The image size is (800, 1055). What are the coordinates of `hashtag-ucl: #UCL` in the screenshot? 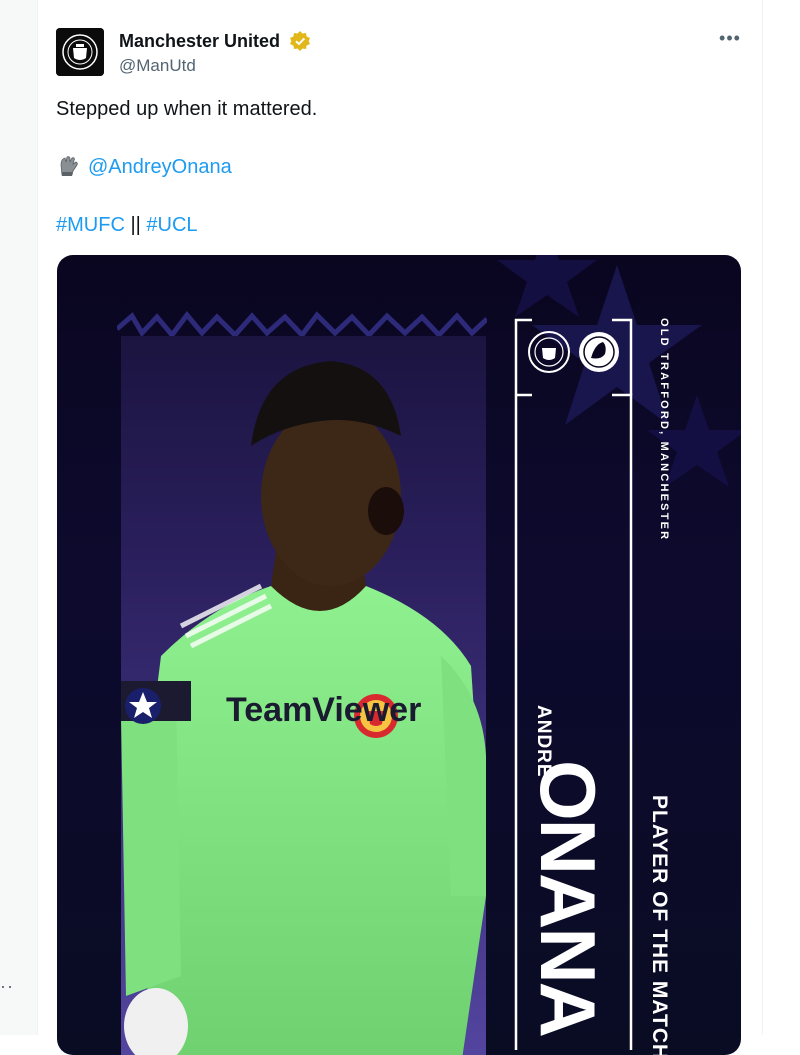 It's located at (171, 225).